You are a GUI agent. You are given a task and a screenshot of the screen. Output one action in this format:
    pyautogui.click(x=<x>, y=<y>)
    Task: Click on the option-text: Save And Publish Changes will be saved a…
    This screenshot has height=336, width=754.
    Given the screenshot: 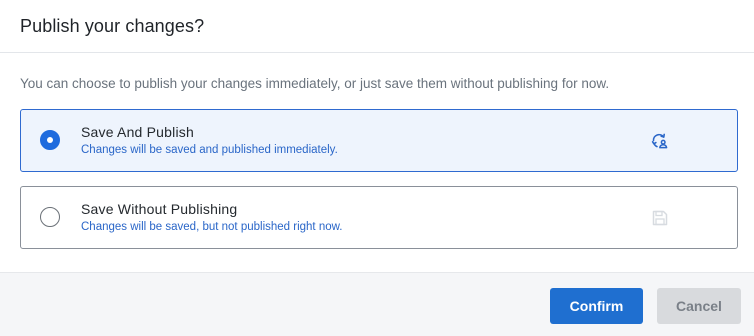 What is the action you would take?
    pyautogui.click(x=209, y=141)
    